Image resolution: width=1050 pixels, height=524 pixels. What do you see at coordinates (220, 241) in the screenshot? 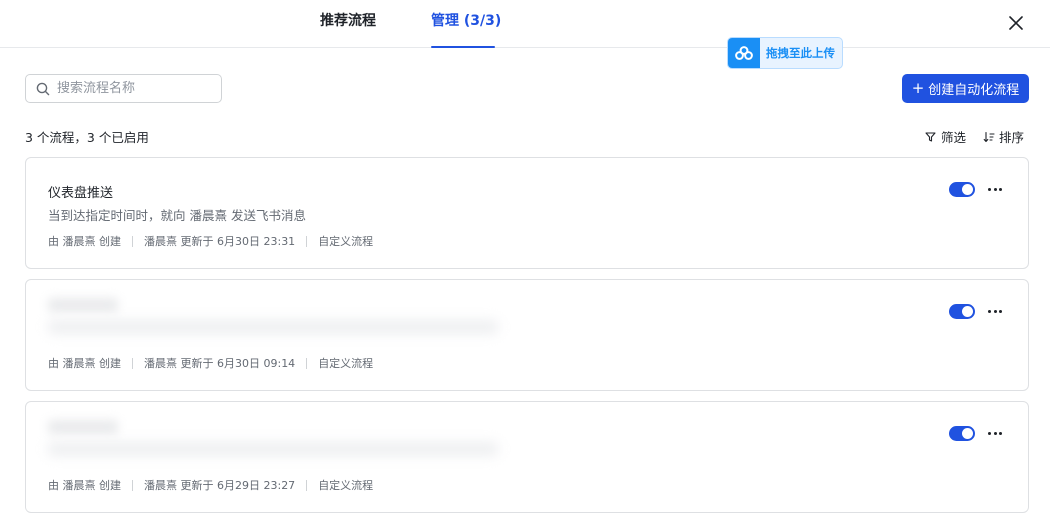
I see `flow-updated: 潘晨熹 更新于 6月30日 23:31` at bounding box center [220, 241].